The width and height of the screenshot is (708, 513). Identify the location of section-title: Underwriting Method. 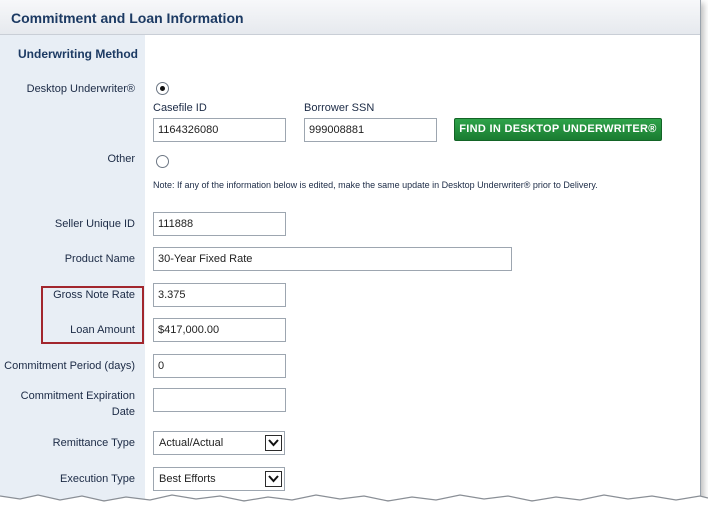
(78, 54).